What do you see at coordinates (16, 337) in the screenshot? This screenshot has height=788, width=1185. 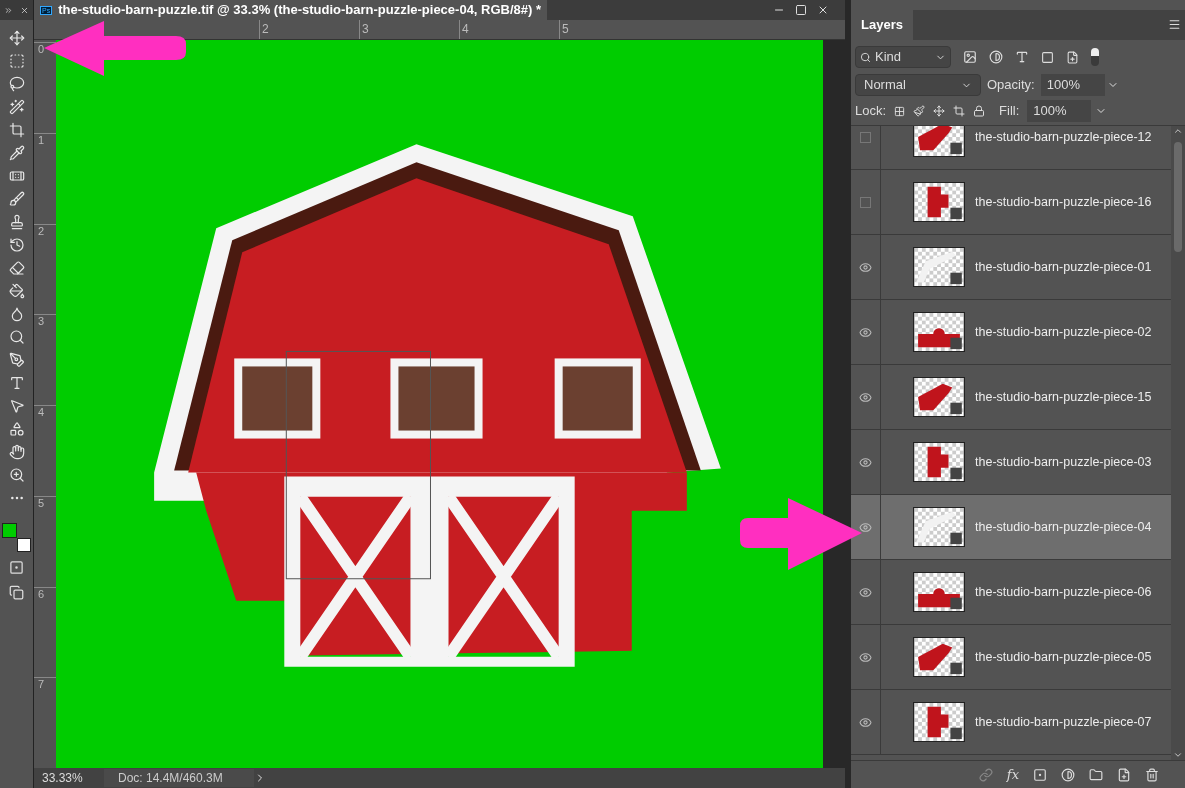 I see `magnifier-icon` at bounding box center [16, 337].